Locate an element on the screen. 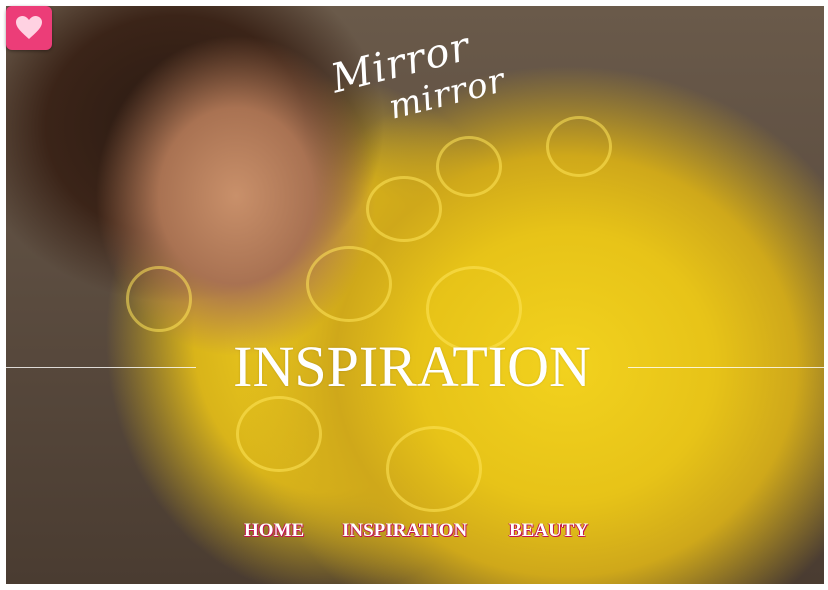  favorite-button is located at coordinates (29, 28).